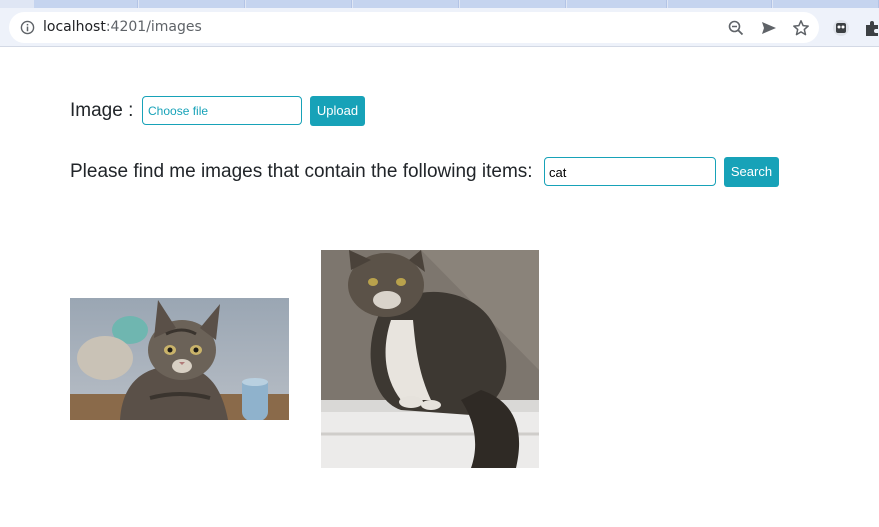 The height and width of the screenshot is (527, 879). What do you see at coordinates (769, 28) in the screenshot?
I see `send-icon` at bounding box center [769, 28].